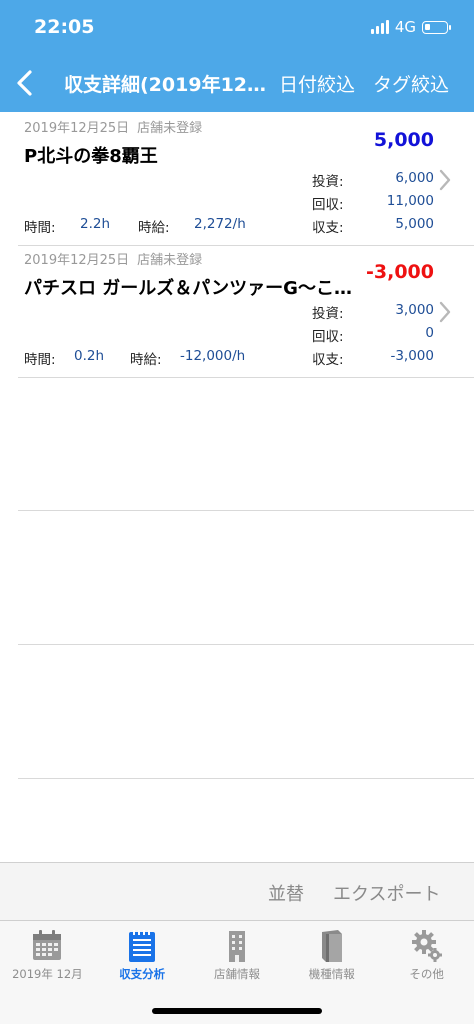 The height and width of the screenshot is (1024, 474). I want to click on tag-filter-button: タグ絞込, so click(411, 83).